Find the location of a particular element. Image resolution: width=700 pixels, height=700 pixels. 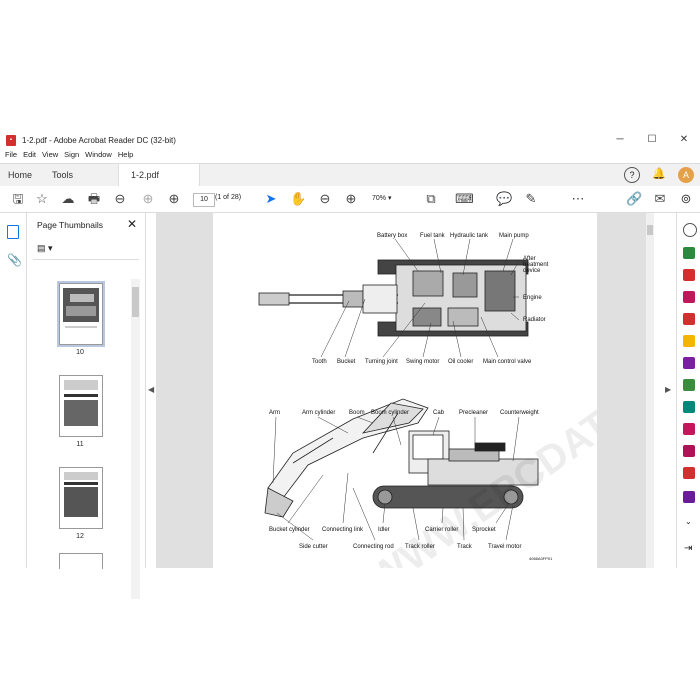

label-battery-box: Battery box is located at coordinates (392, 236).